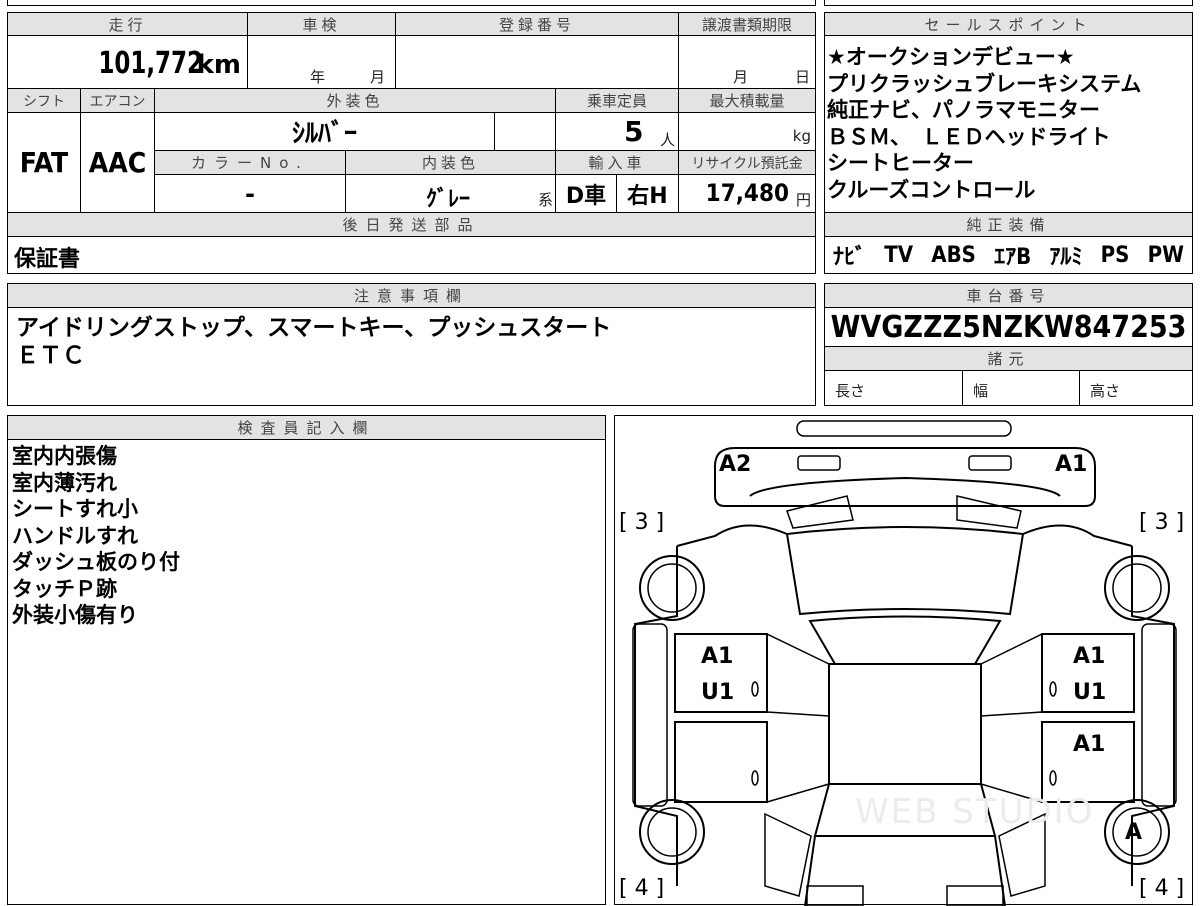 The width and height of the screenshot is (1200, 906). I want to click on equipment-item: ｴｱB, so click(1013, 257).